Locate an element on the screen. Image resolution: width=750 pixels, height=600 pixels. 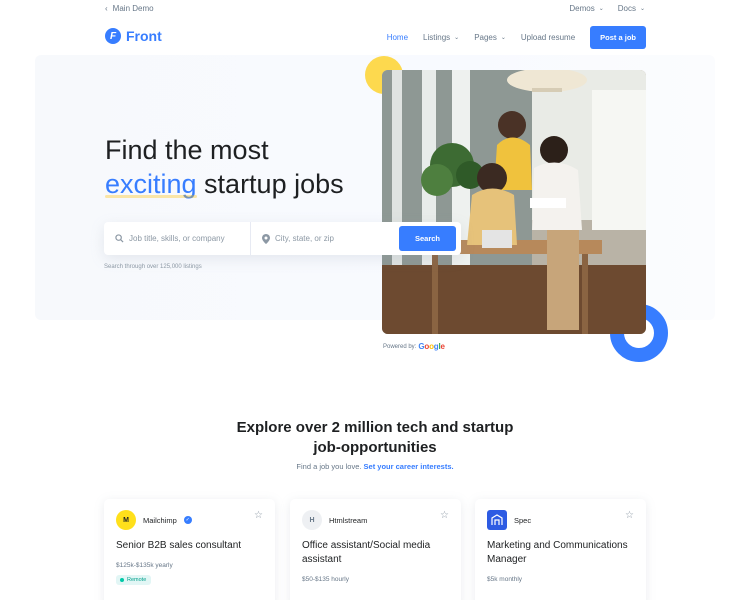
logo: F Front is located at coordinates (133, 36).